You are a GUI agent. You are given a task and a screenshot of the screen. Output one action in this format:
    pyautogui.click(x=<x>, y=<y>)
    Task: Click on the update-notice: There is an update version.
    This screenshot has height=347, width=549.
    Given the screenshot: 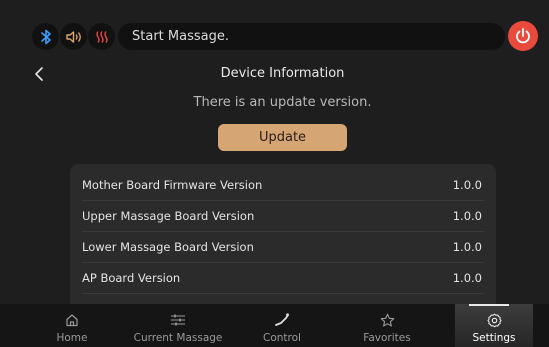 What is the action you would take?
    pyautogui.click(x=282, y=102)
    